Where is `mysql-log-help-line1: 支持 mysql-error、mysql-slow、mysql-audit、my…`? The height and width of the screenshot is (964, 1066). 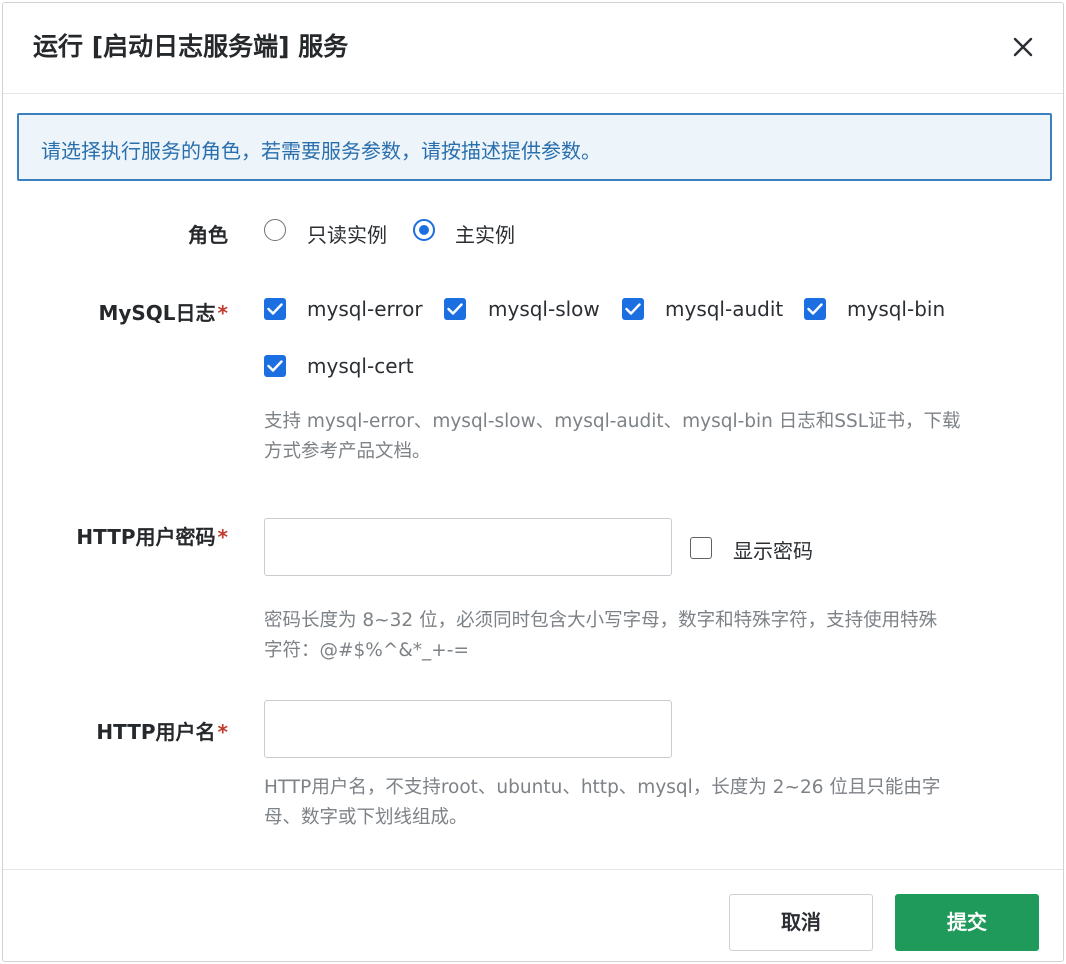 mysql-log-help-line1: 支持 mysql-error、mysql-slow、mysql-audit、my… is located at coordinates (612, 421).